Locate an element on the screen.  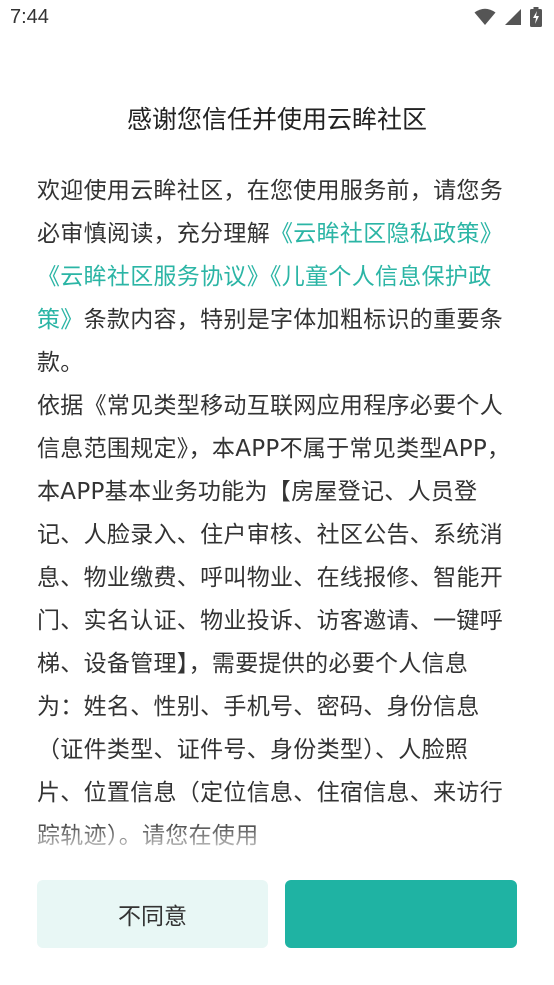
service-agreement-link: 《云眸社区服务协议》 is located at coordinates (153, 277).